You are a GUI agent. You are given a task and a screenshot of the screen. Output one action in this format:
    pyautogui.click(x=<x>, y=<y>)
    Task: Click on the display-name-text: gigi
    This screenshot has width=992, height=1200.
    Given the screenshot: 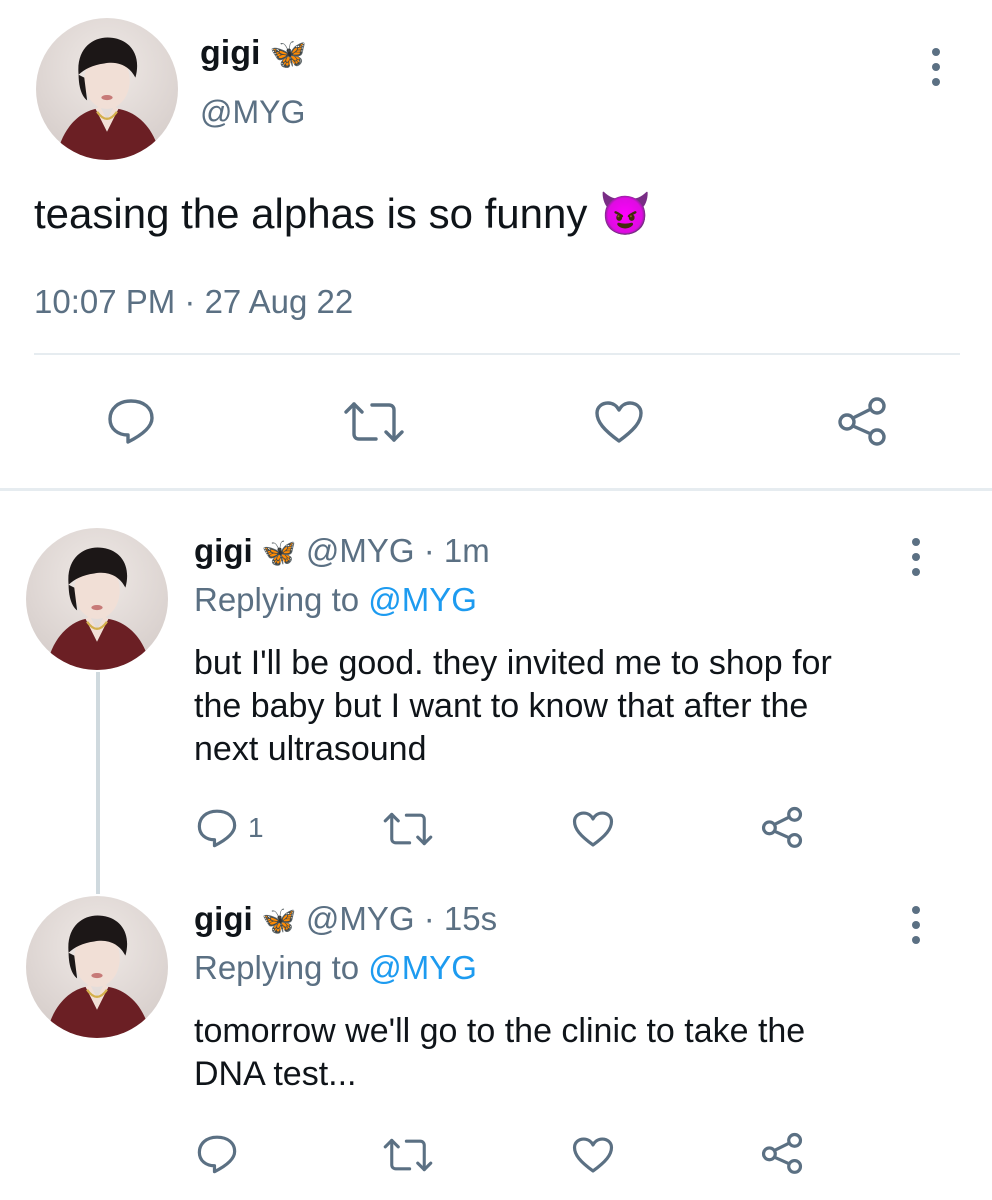 What is the action you would take?
    pyautogui.click(x=230, y=53)
    